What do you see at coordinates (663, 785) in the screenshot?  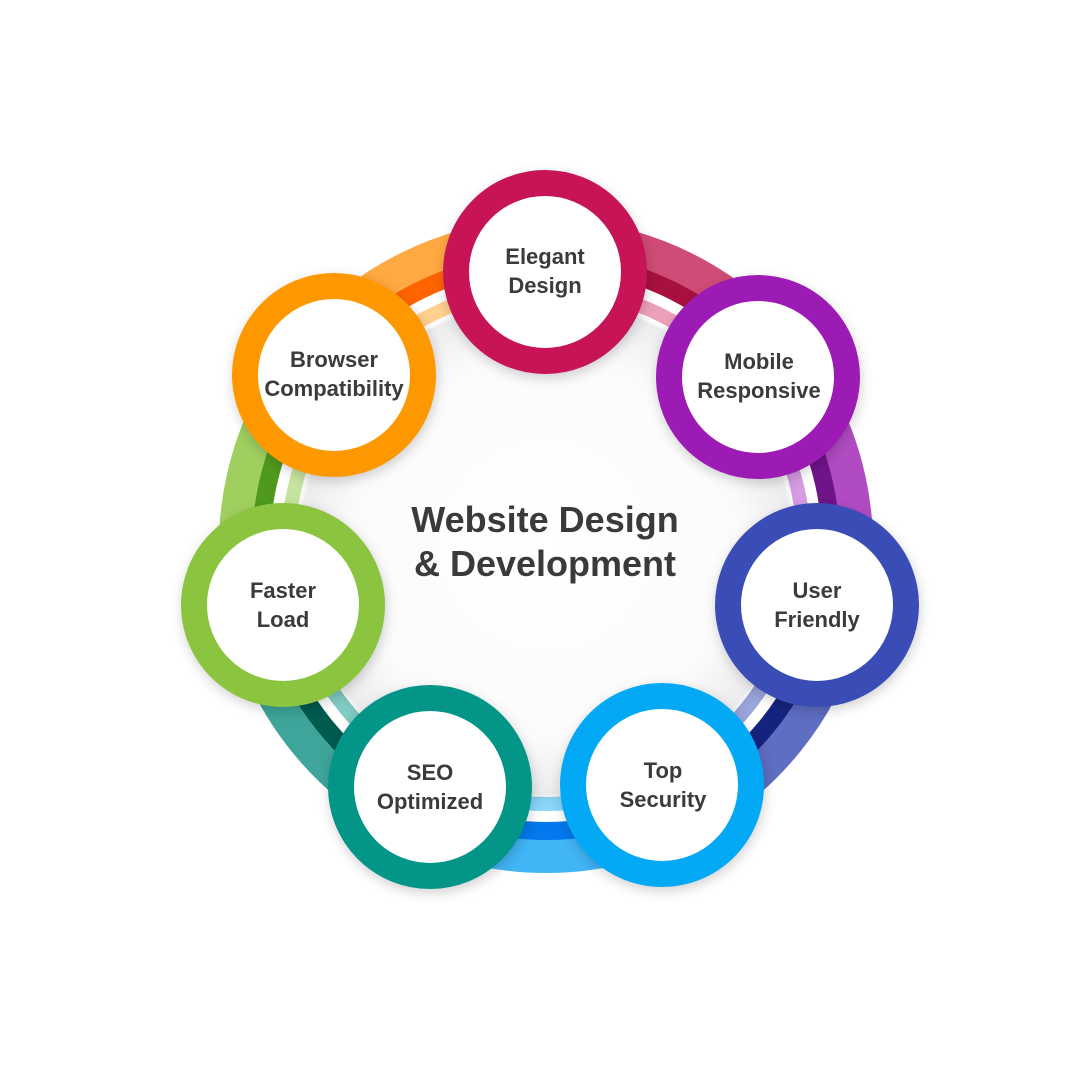 I see `node-label-top-security: Top Security` at bounding box center [663, 785].